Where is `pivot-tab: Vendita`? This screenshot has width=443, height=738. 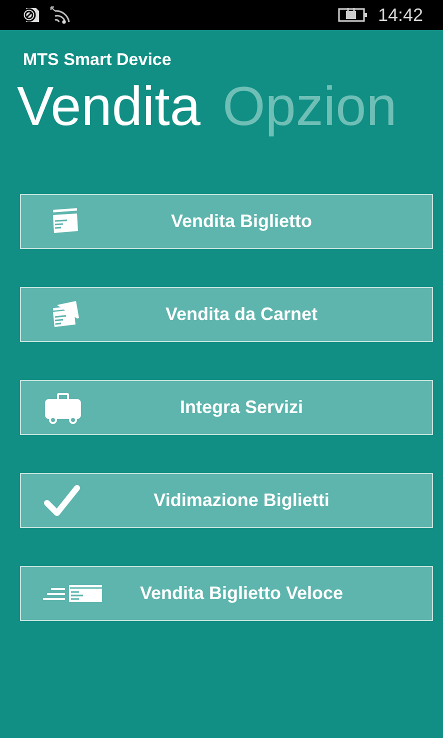
pivot-tab: Vendita is located at coordinates (109, 106).